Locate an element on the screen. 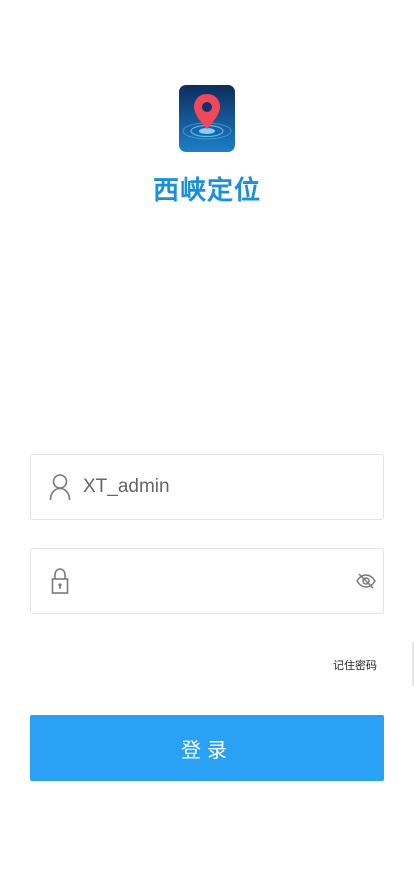 Image resolution: width=414 pixels, height=896 pixels. remember-password-link: 记住密码 is located at coordinates (355, 665).